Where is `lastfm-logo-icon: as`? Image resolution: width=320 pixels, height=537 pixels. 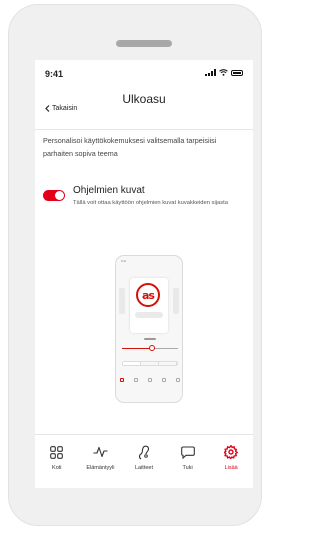
lastfm-logo-icon: as is located at coordinates (148, 295).